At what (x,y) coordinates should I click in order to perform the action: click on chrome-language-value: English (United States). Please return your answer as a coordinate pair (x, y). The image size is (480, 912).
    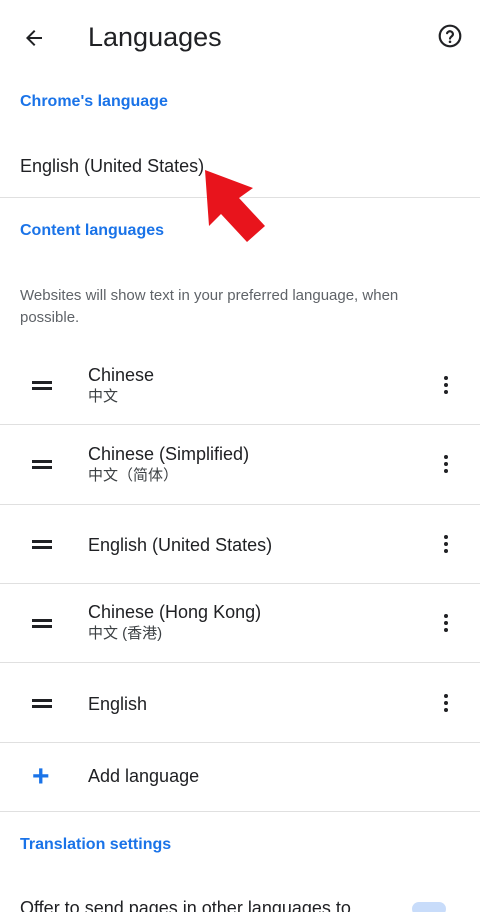
    Looking at the image, I should click on (112, 166).